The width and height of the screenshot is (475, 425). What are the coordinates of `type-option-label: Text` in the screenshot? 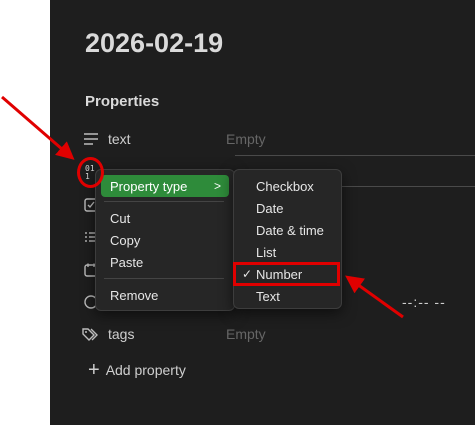 It's located at (268, 296).